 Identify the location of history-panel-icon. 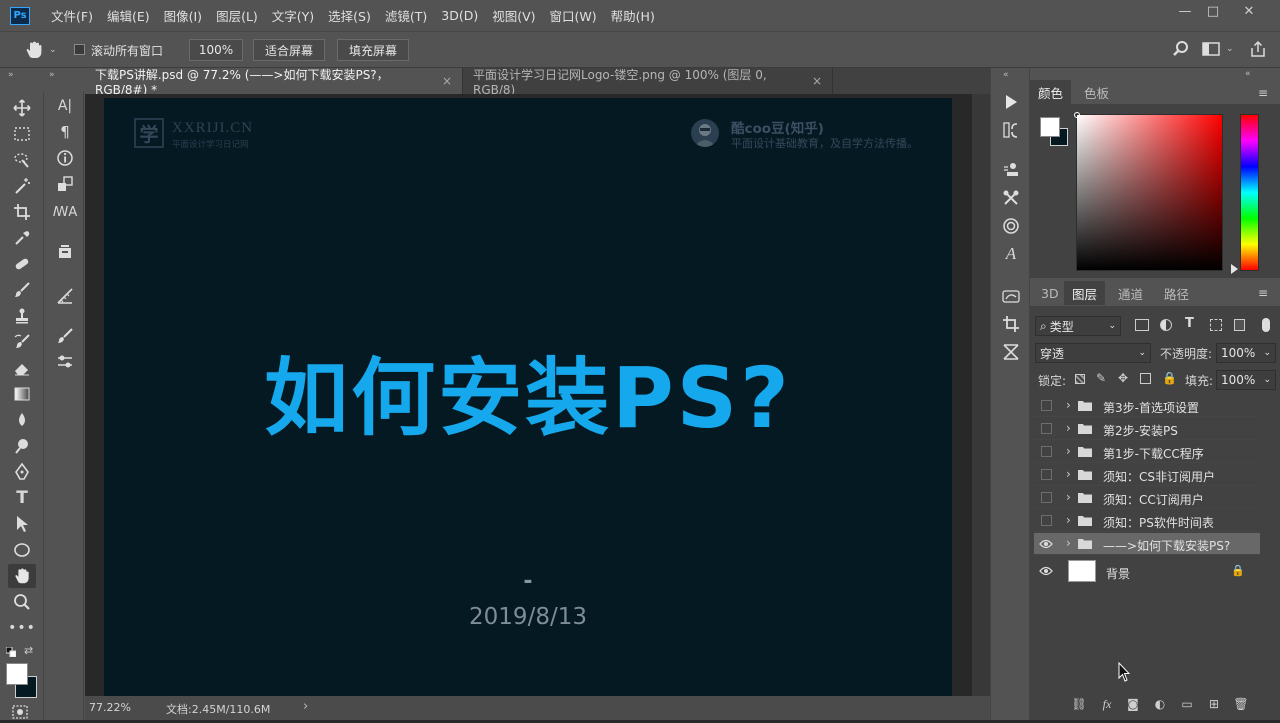
(1011, 130).